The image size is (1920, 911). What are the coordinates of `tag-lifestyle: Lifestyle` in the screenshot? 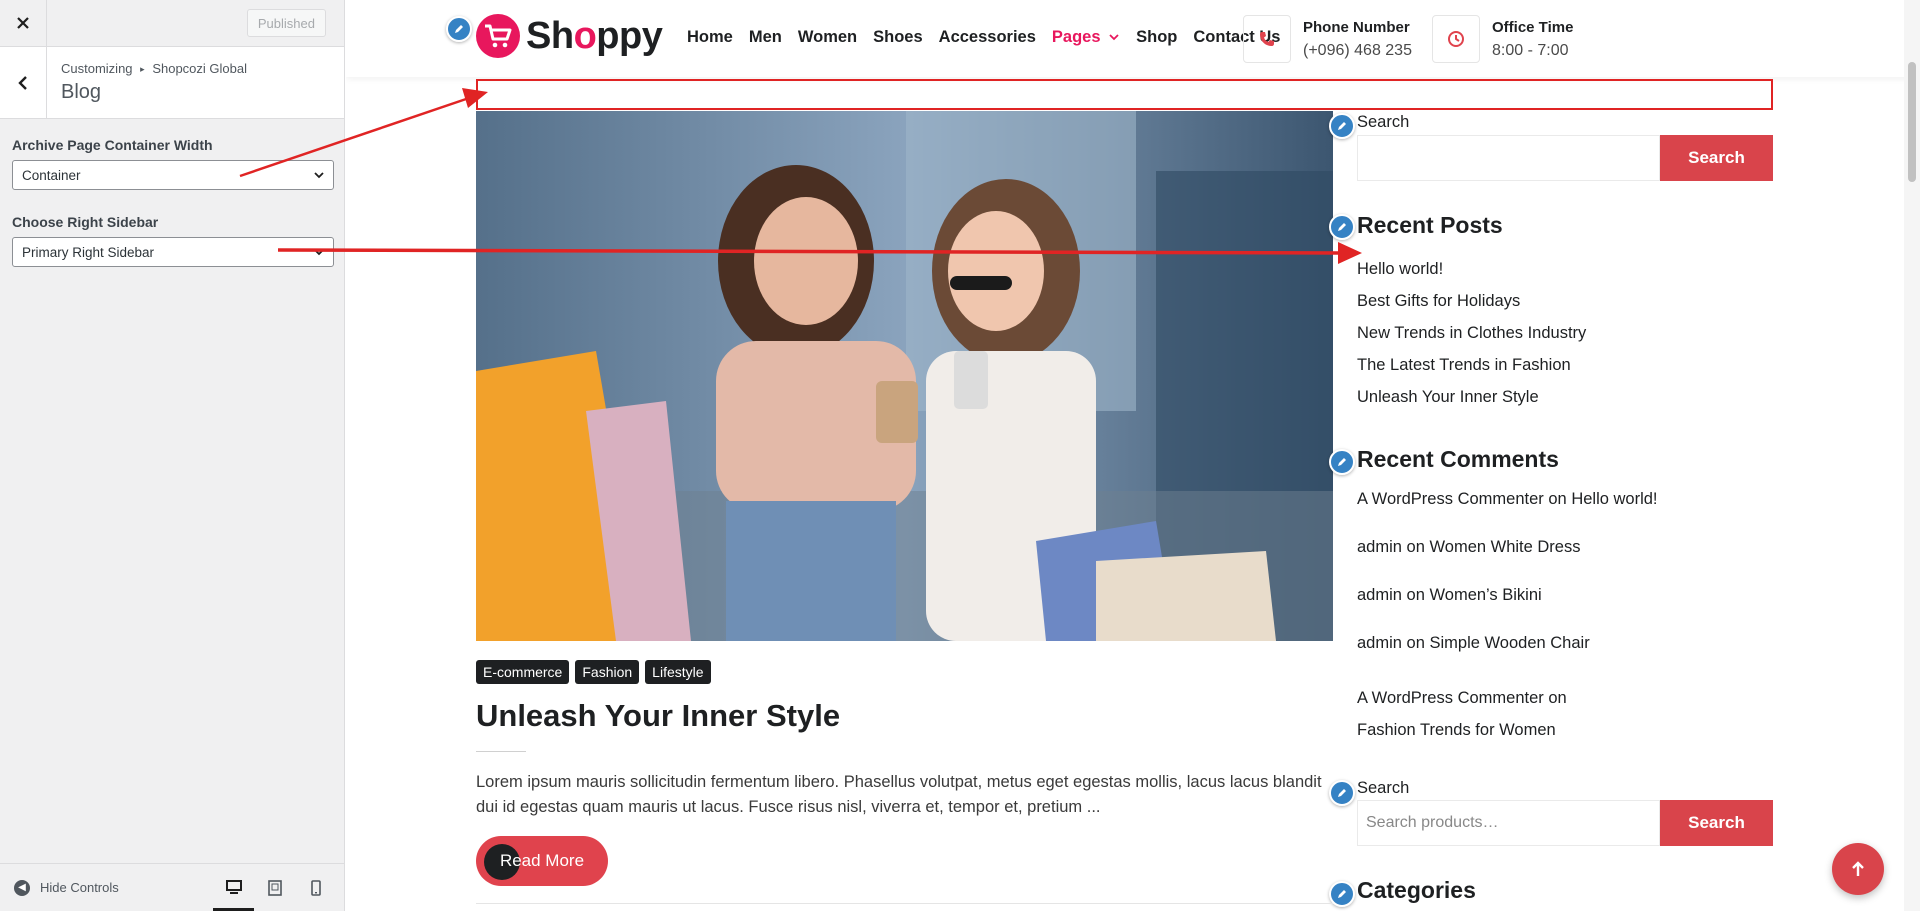 It's located at (678, 672).